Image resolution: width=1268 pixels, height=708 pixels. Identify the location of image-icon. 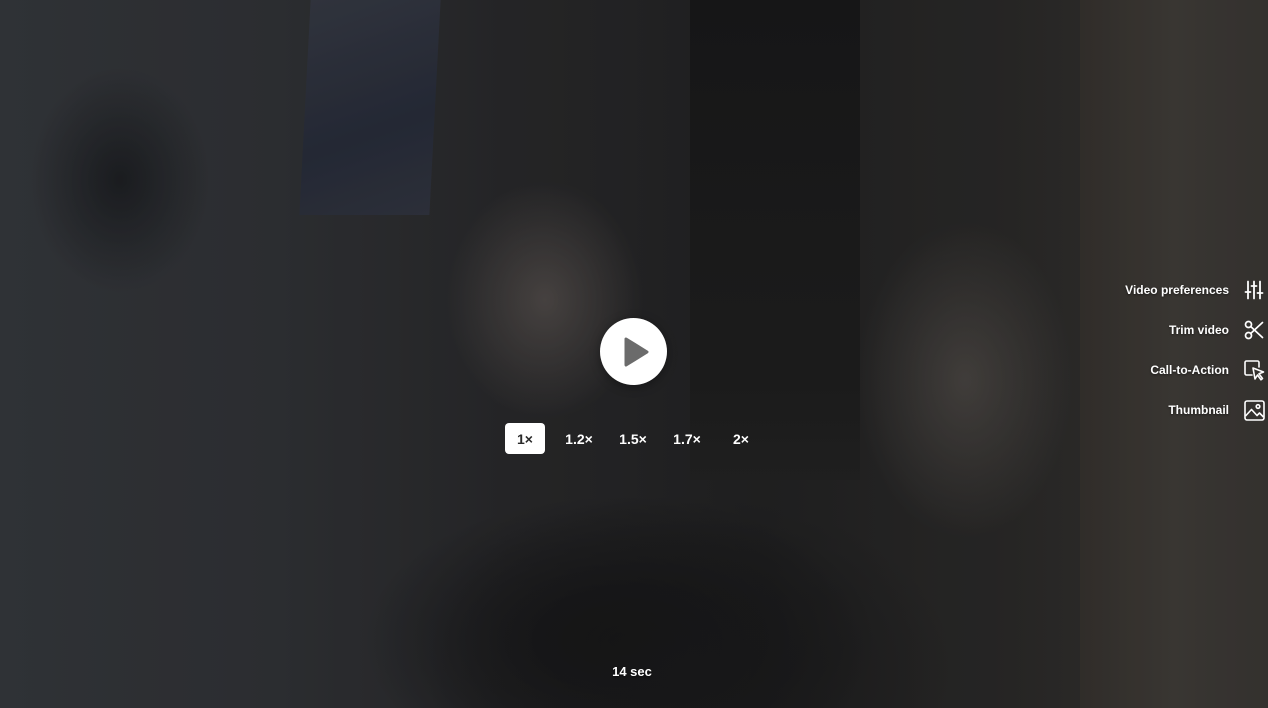
(1254, 410).